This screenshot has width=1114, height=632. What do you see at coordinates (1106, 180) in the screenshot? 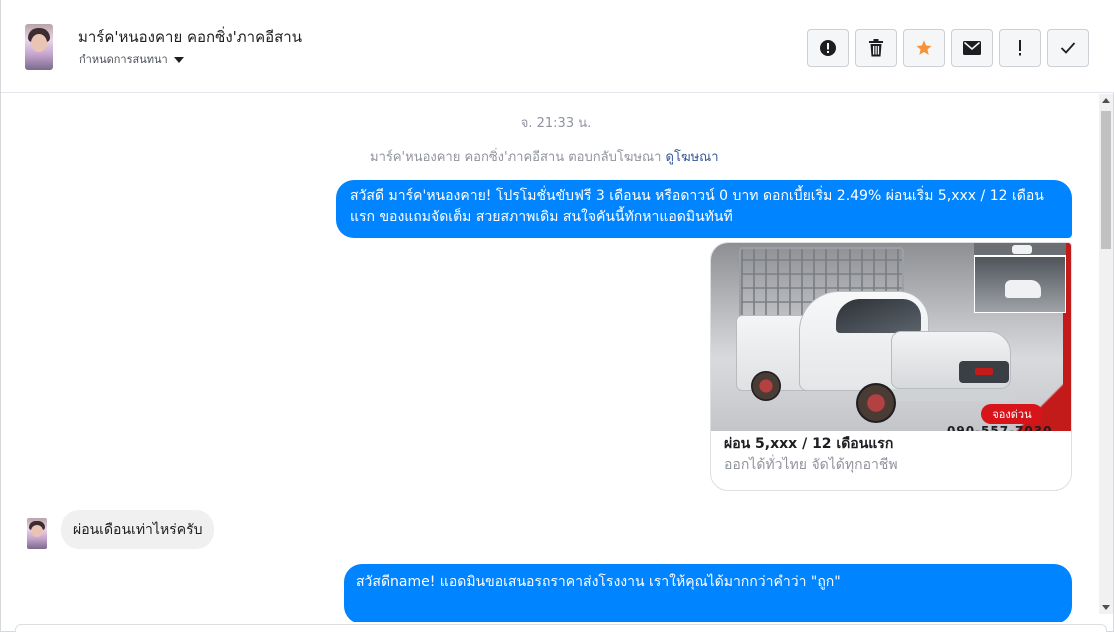
I see `scrollbar-thumb` at bounding box center [1106, 180].